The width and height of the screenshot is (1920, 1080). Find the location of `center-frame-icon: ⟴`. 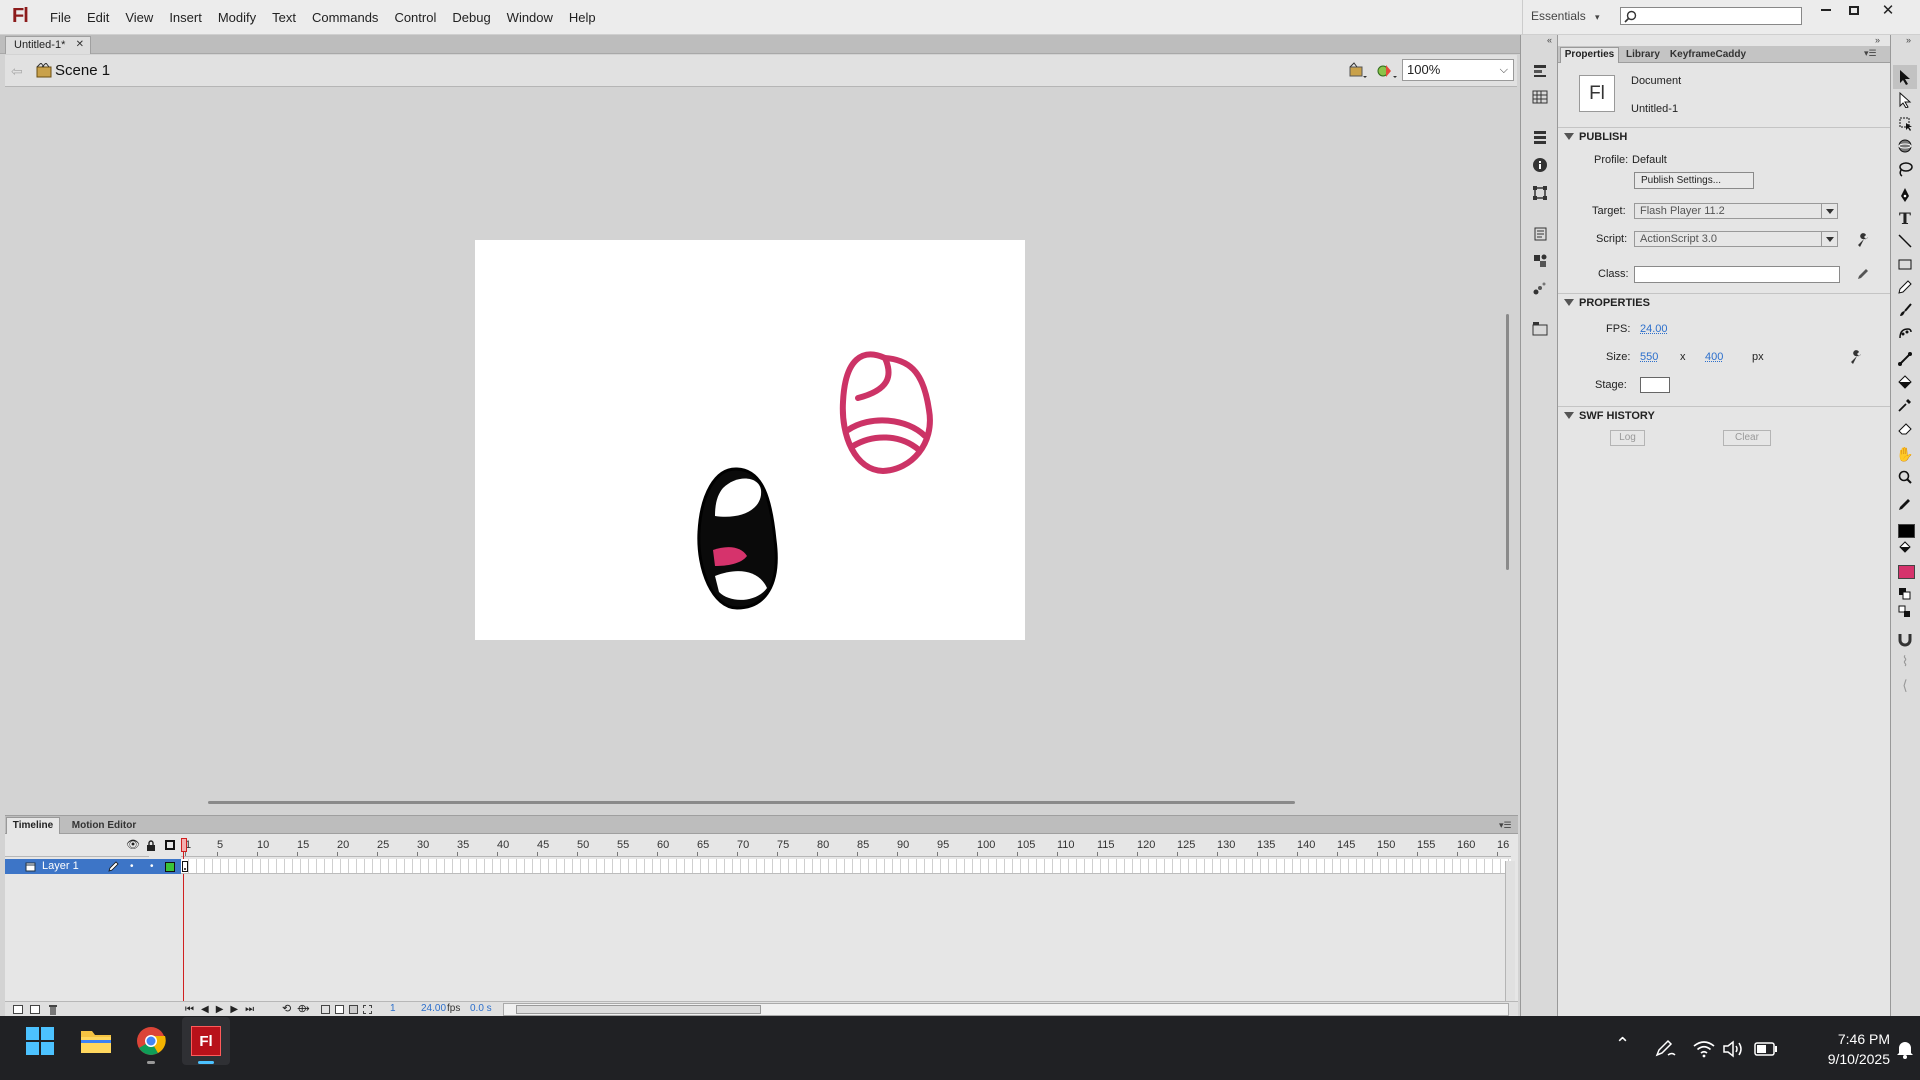

center-frame-icon: ⟴ is located at coordinates (303, 1009).